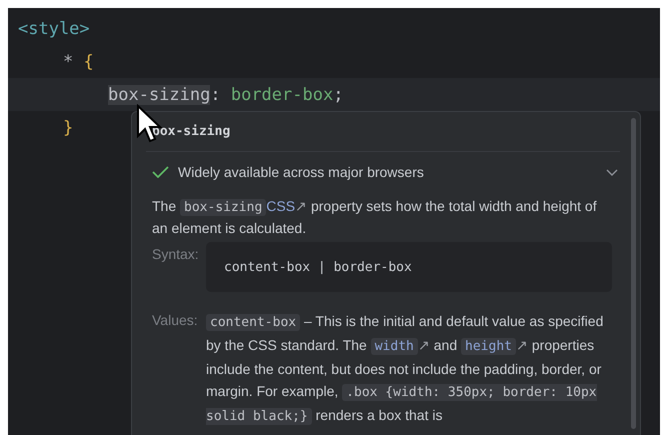  What do you see at coordinates (159, 94) in the screenshot?
I see `property-name: box-sizing` at bounding box center [159, 94].